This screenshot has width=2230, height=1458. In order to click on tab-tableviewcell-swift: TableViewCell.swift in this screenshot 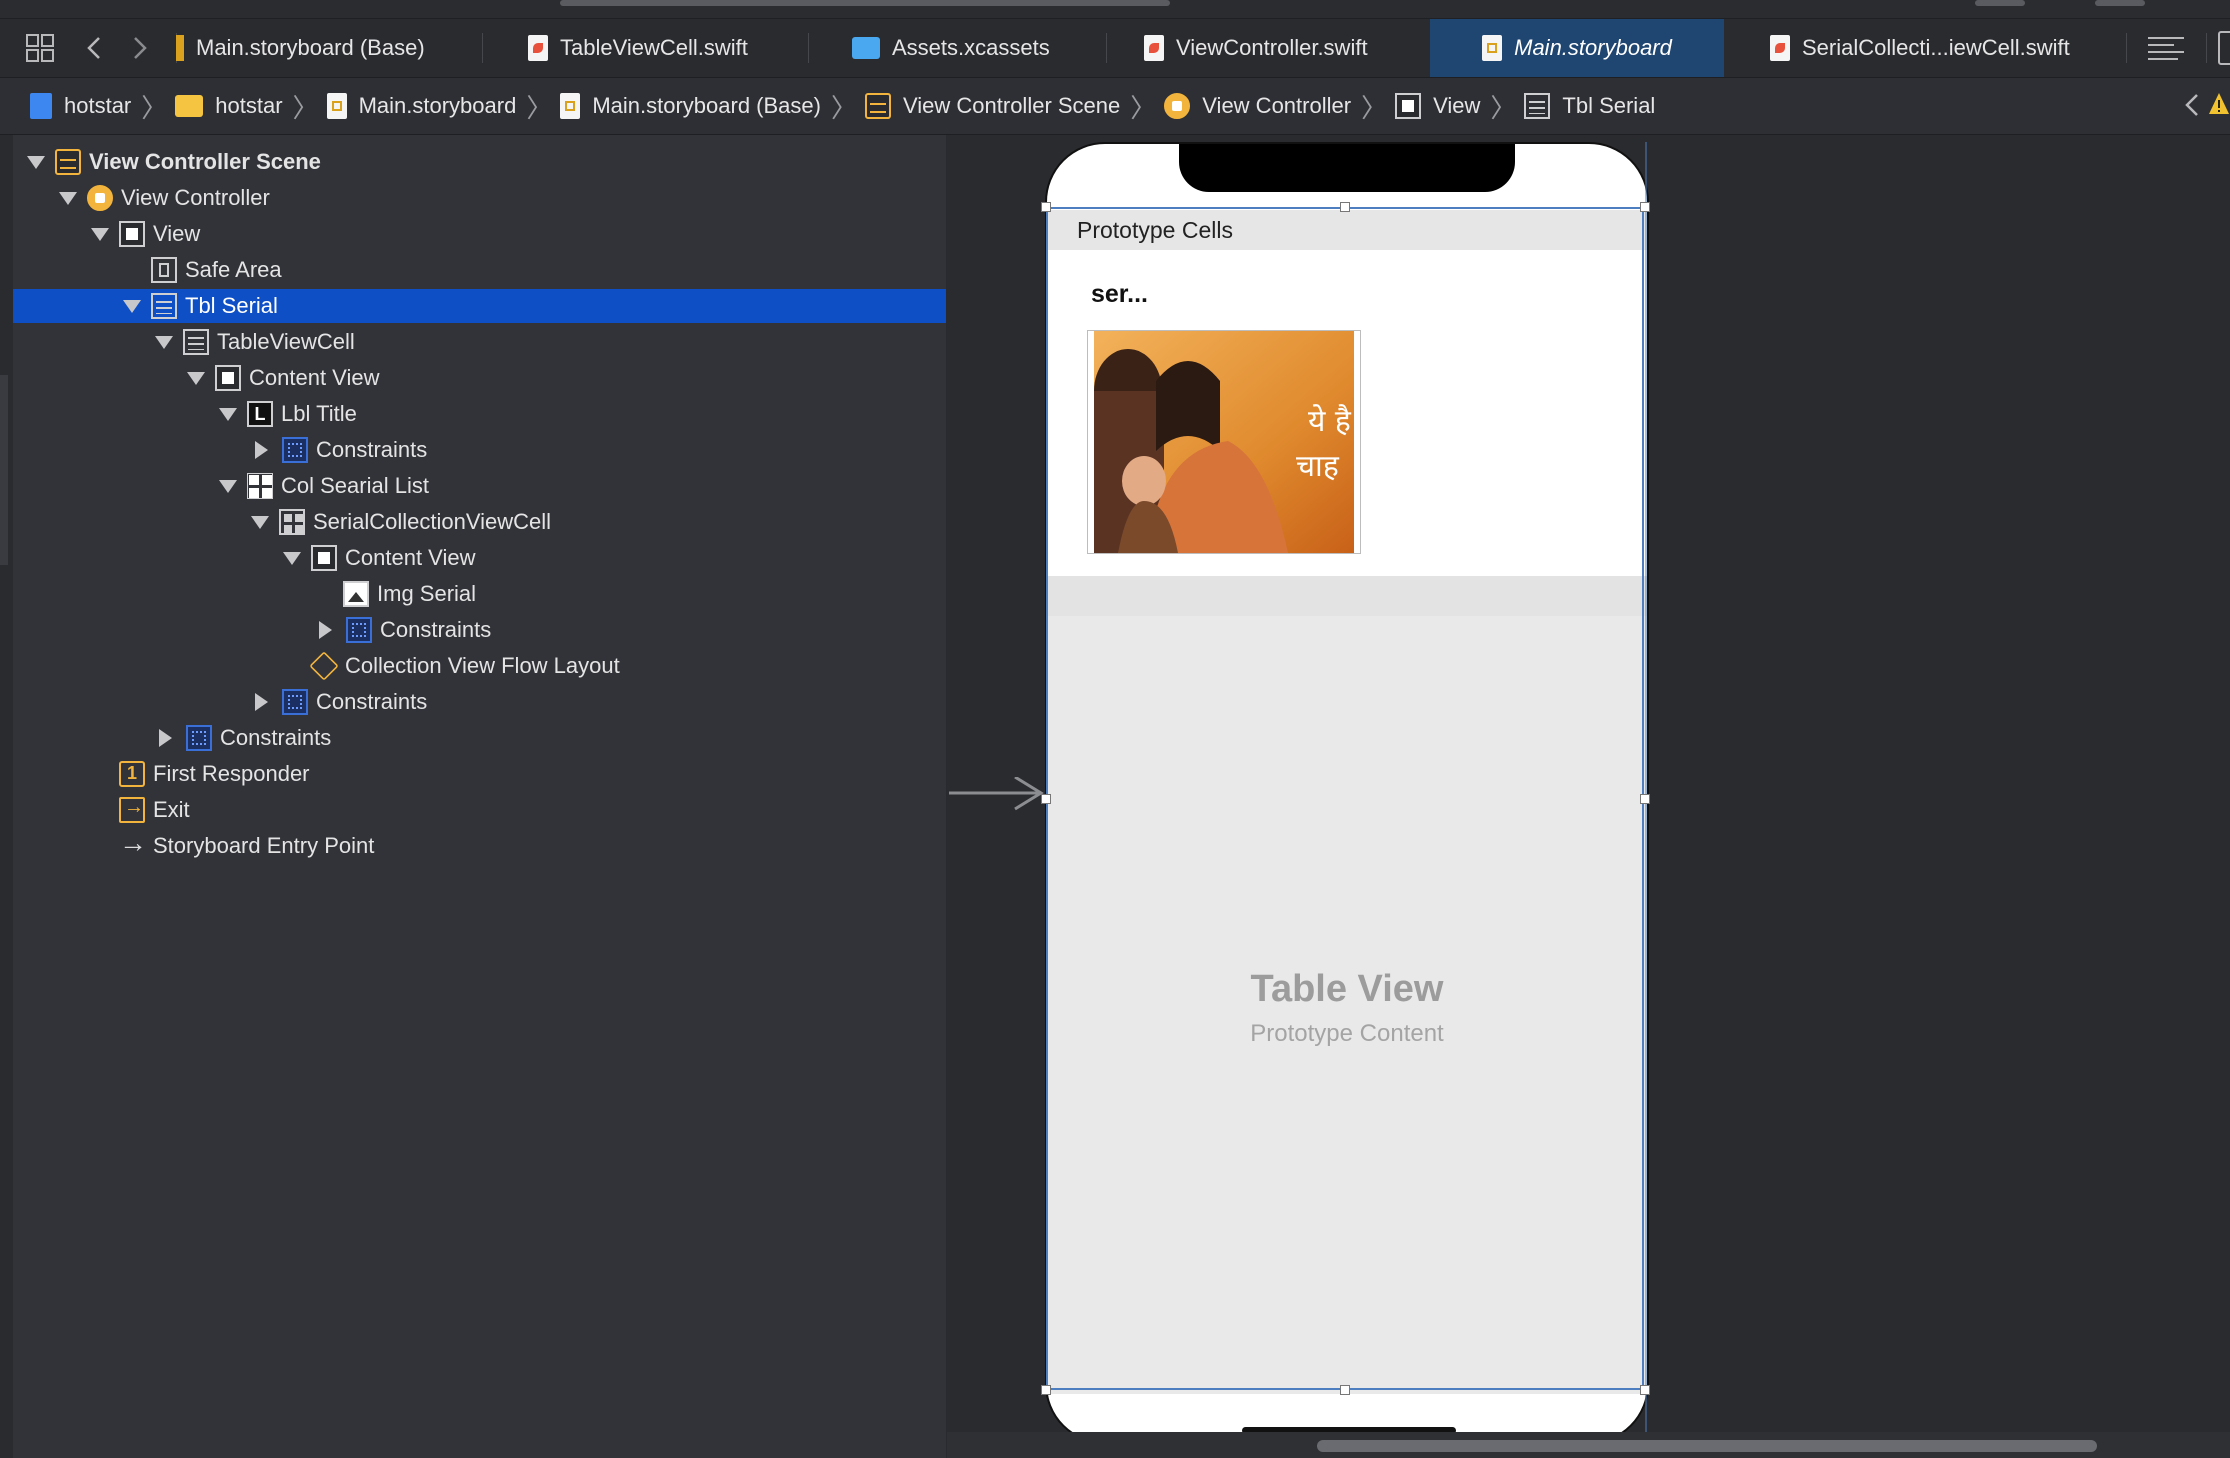, I will do `click(668, 48)`.